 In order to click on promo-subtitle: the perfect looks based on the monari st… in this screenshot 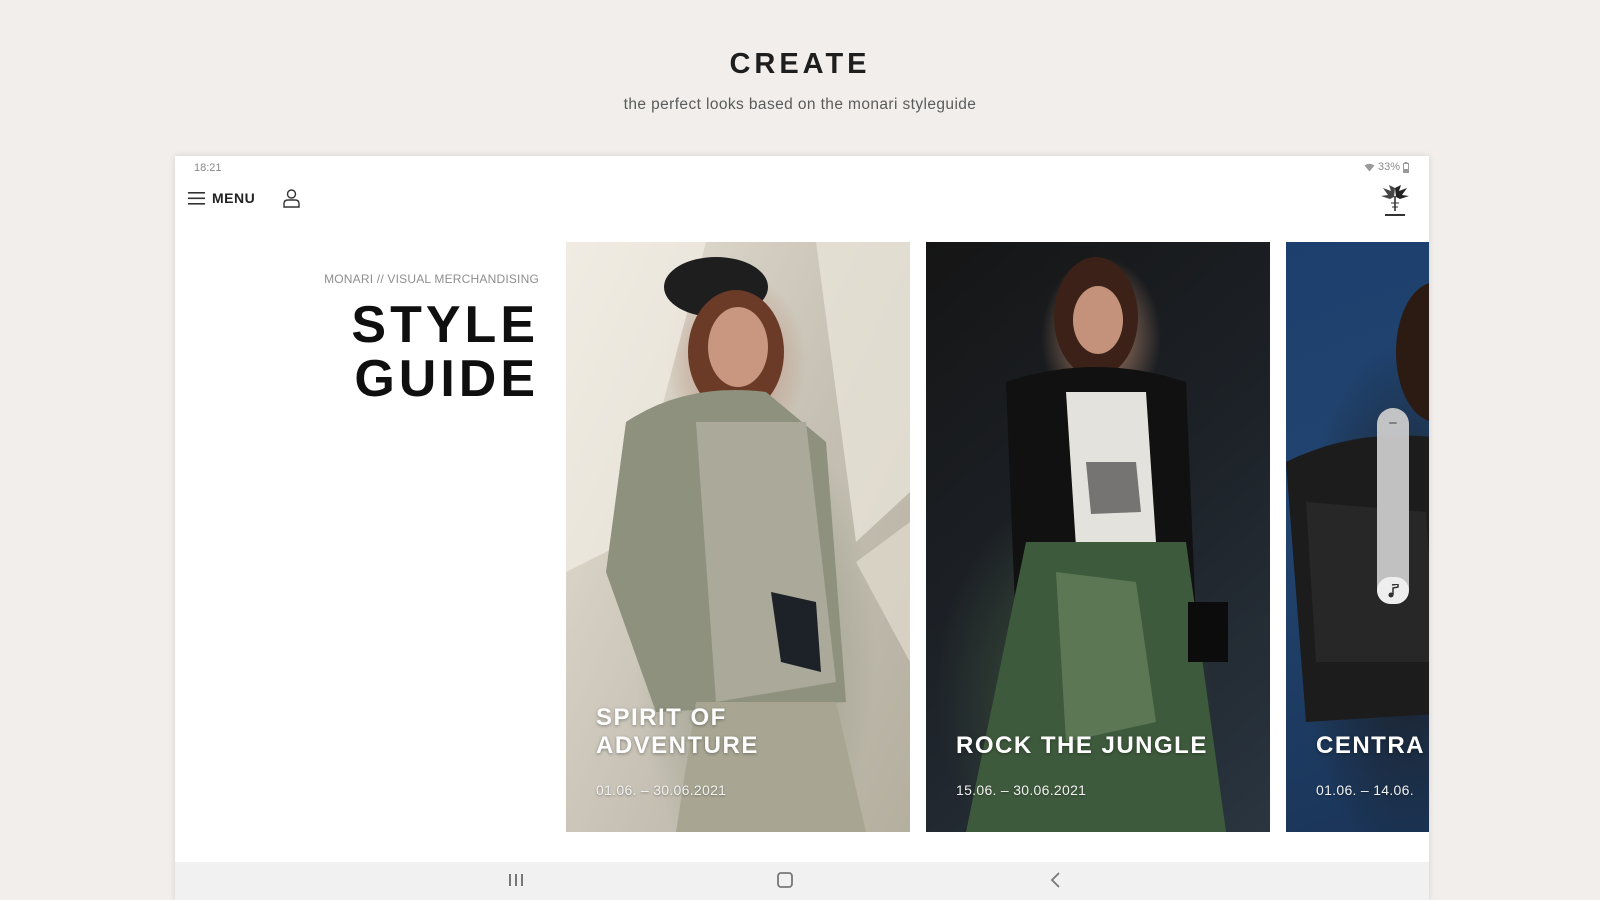, I will do `click(800, 104)`.